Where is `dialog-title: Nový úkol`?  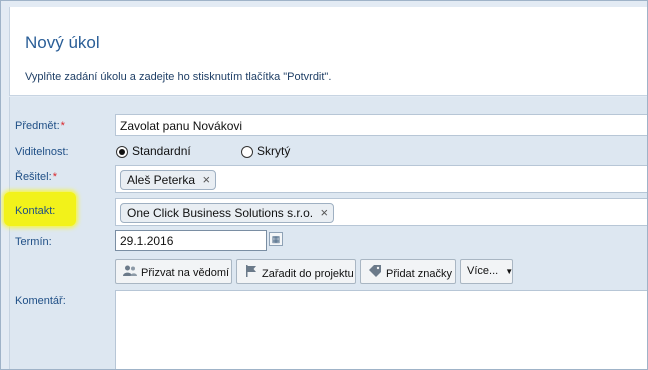 dialog-title: Nový úkol is located at coordinates (62, 42).